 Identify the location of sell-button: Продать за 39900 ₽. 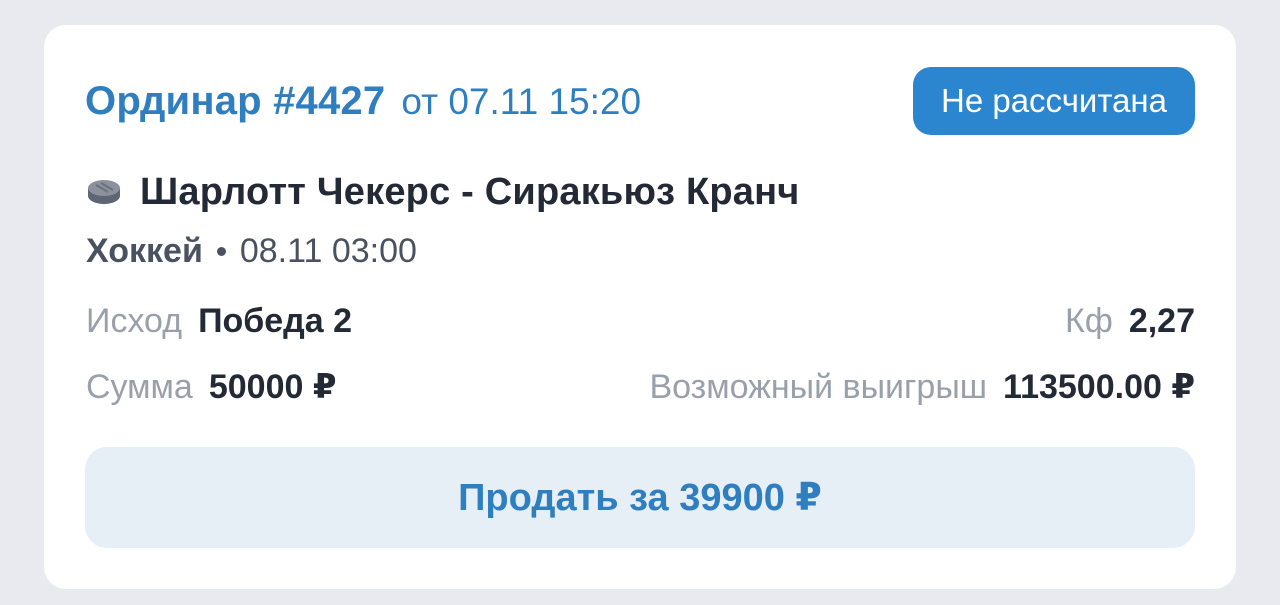
(640, 497).